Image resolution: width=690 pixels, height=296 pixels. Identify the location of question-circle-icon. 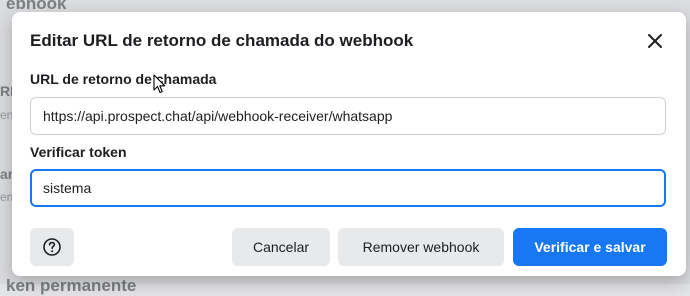
(52, 247).